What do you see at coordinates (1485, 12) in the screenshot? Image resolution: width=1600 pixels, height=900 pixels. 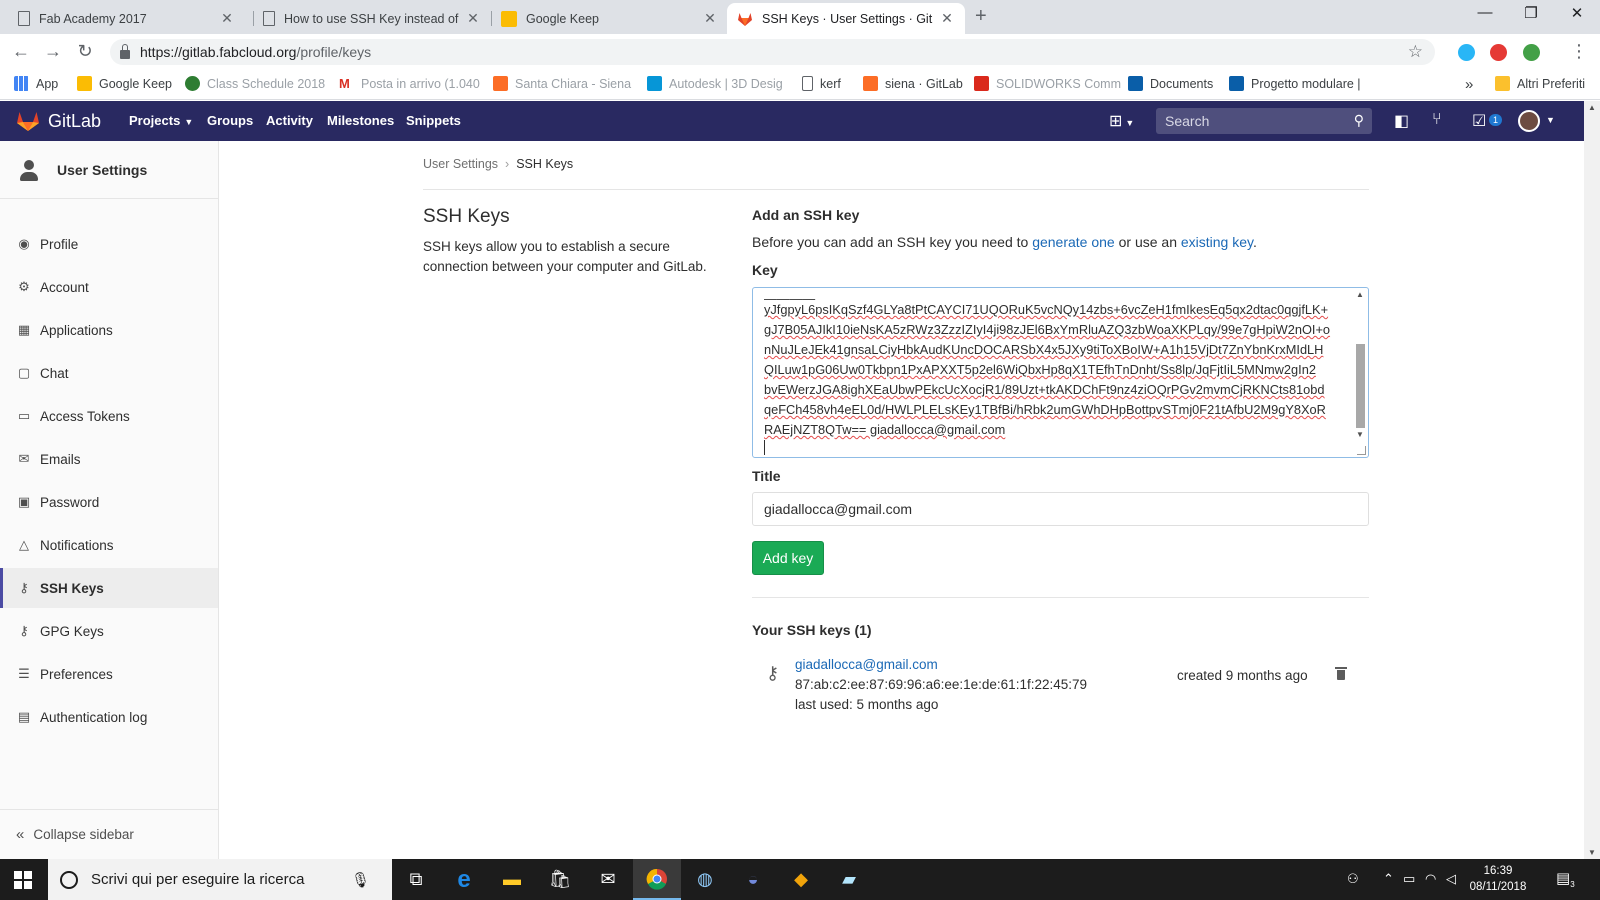 I see `minimize-button: —` at bounding box center [1485, 12].